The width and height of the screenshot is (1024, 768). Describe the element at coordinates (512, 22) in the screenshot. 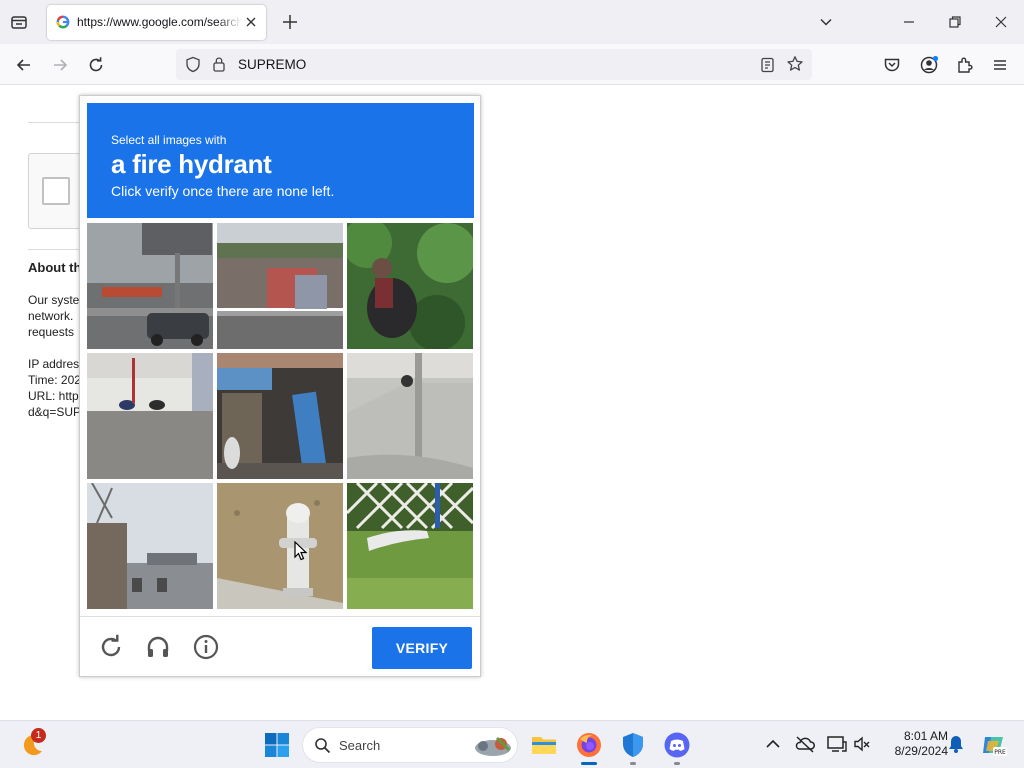

I see `tab-bar: https://www.google.com/search?q=SUPREMO` at that location.